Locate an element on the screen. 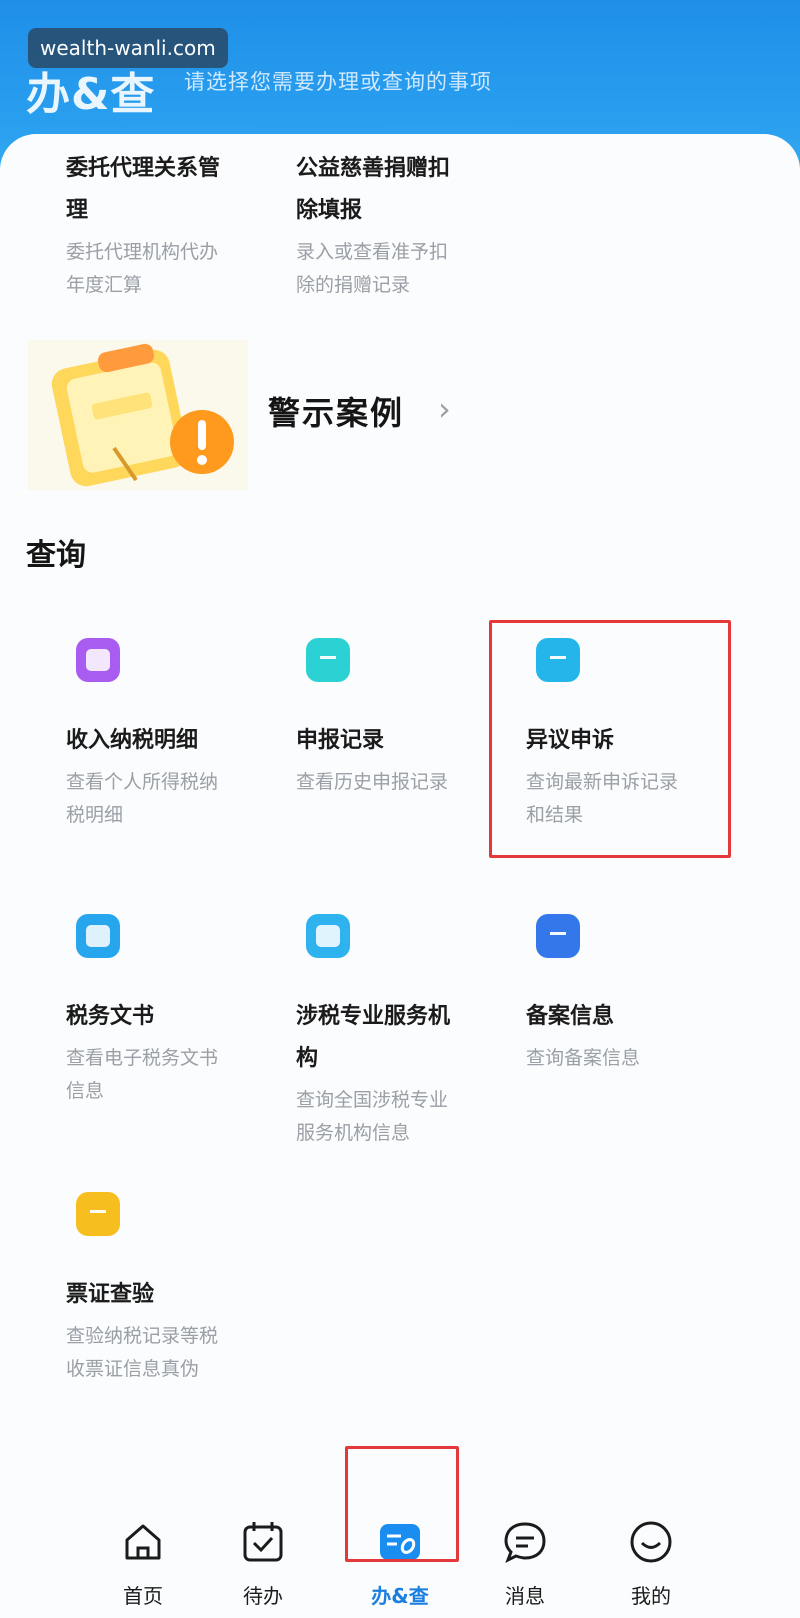 The height and width of the screenshot is (1618, 800). tile-charity-donation: 公益慈善捐赠扣 除填报 录入或查看准予扣 除的捐赠记录 is located at coordinates (406, 225).